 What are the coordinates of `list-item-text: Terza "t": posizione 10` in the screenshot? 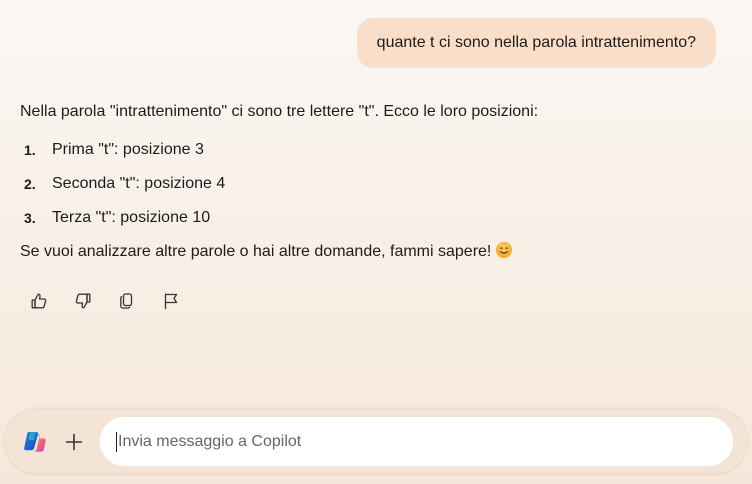 It's located at (131, 217).